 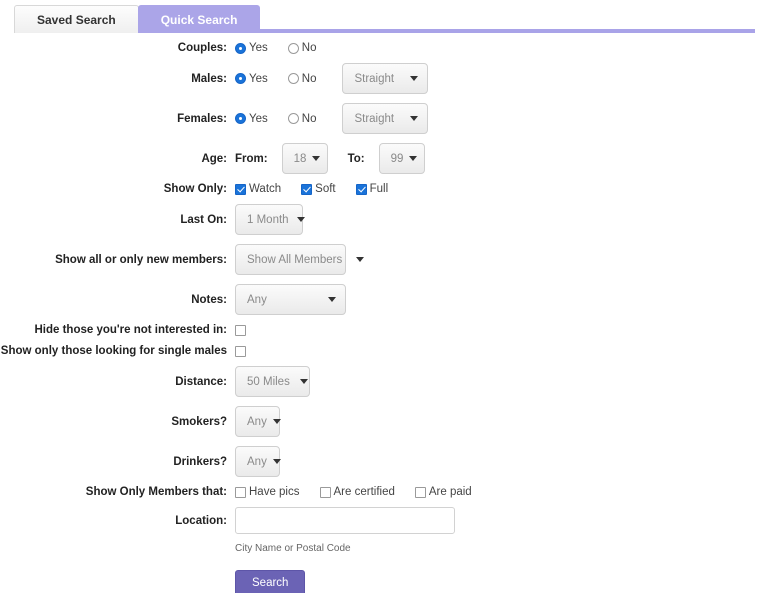 I want to click on notes-value: Any, so click(x=257, y=299).